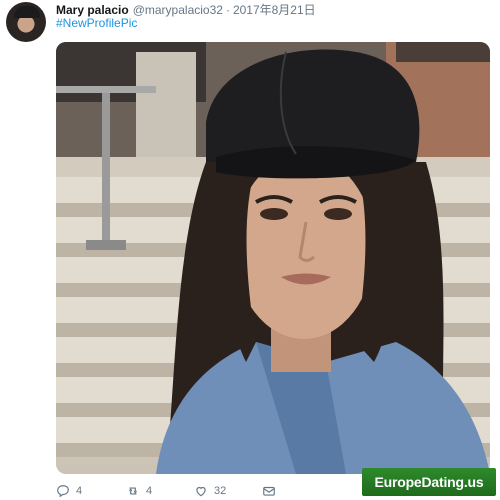 The image size is (500, 500). What do you see at coordinates (92, 10) in the screenshot?
I see `display-name: Mary palacio` at bounding box center [92, 10].